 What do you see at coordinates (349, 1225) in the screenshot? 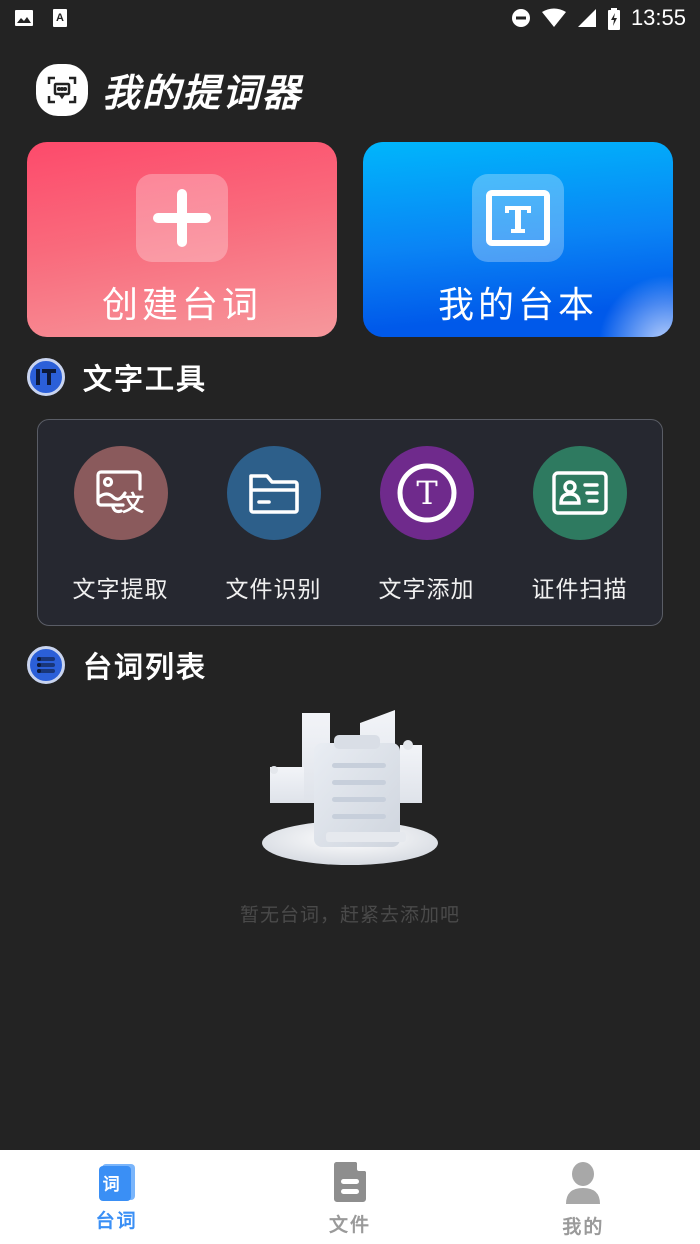
I see `nav-label-files: 文件` at bounding box center [349, 1225].